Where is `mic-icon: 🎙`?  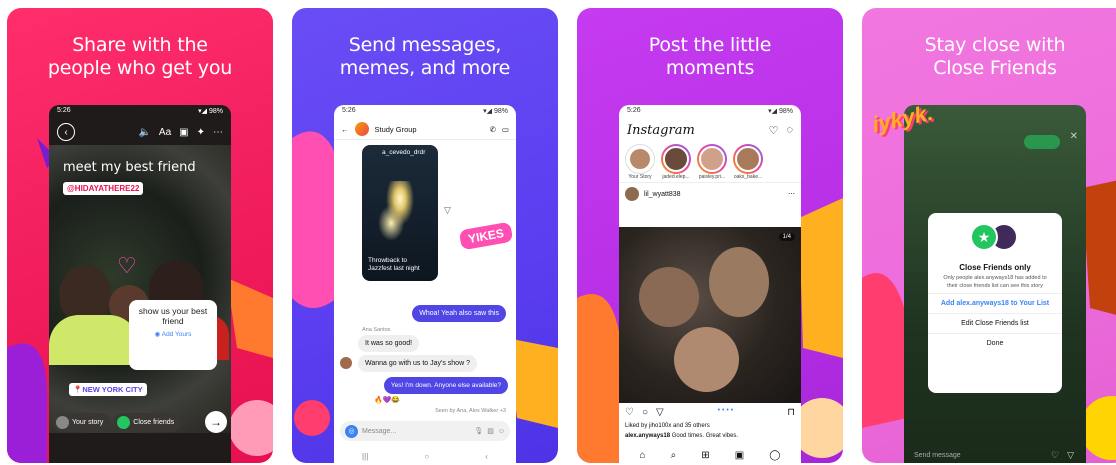 mic-icon: 🎙 is located at coordinates (478, 431).